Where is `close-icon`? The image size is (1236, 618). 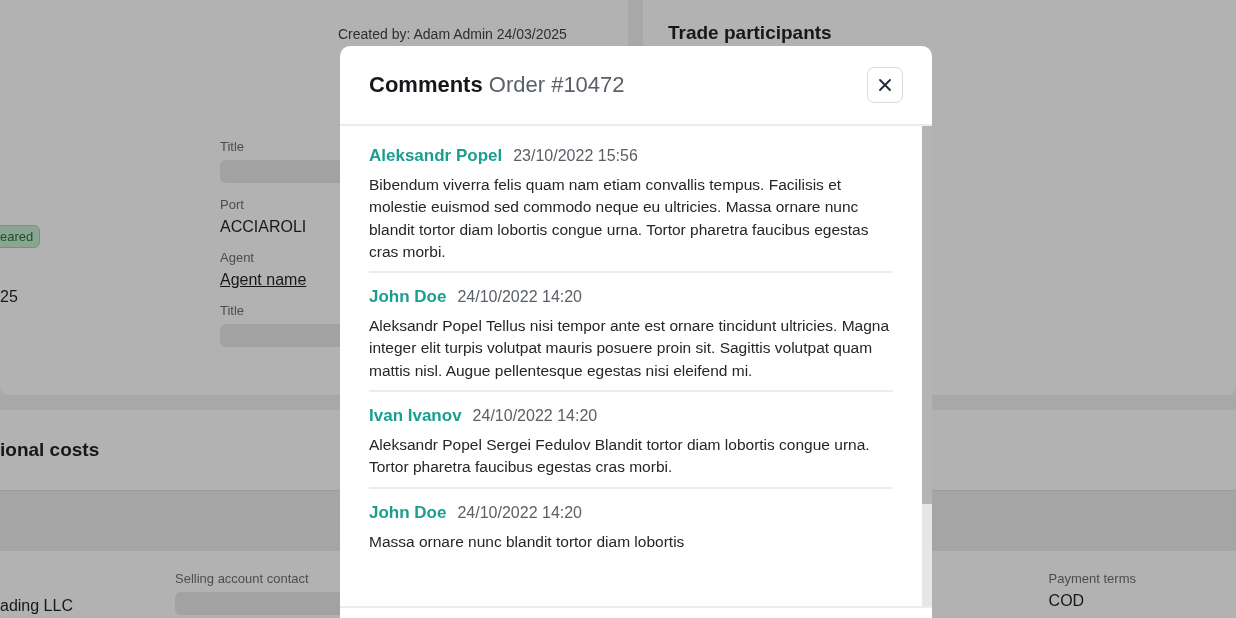 close-icon is located at coordinates (885, 85).